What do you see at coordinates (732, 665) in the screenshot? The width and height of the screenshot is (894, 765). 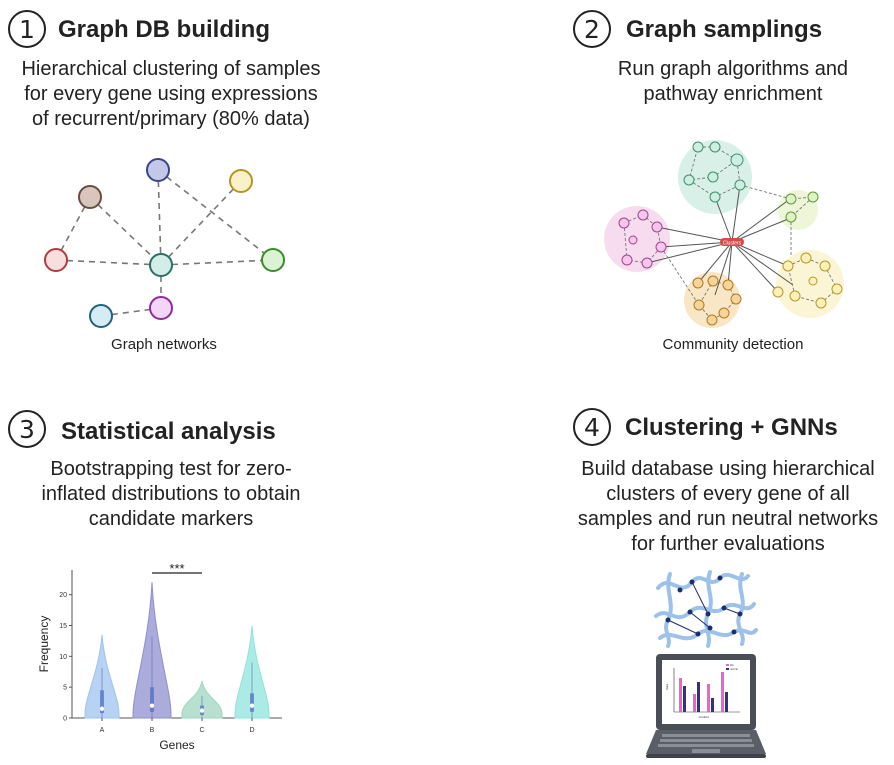 I see `laptop-legend-ad: AD` at bounding box center [732, 665].